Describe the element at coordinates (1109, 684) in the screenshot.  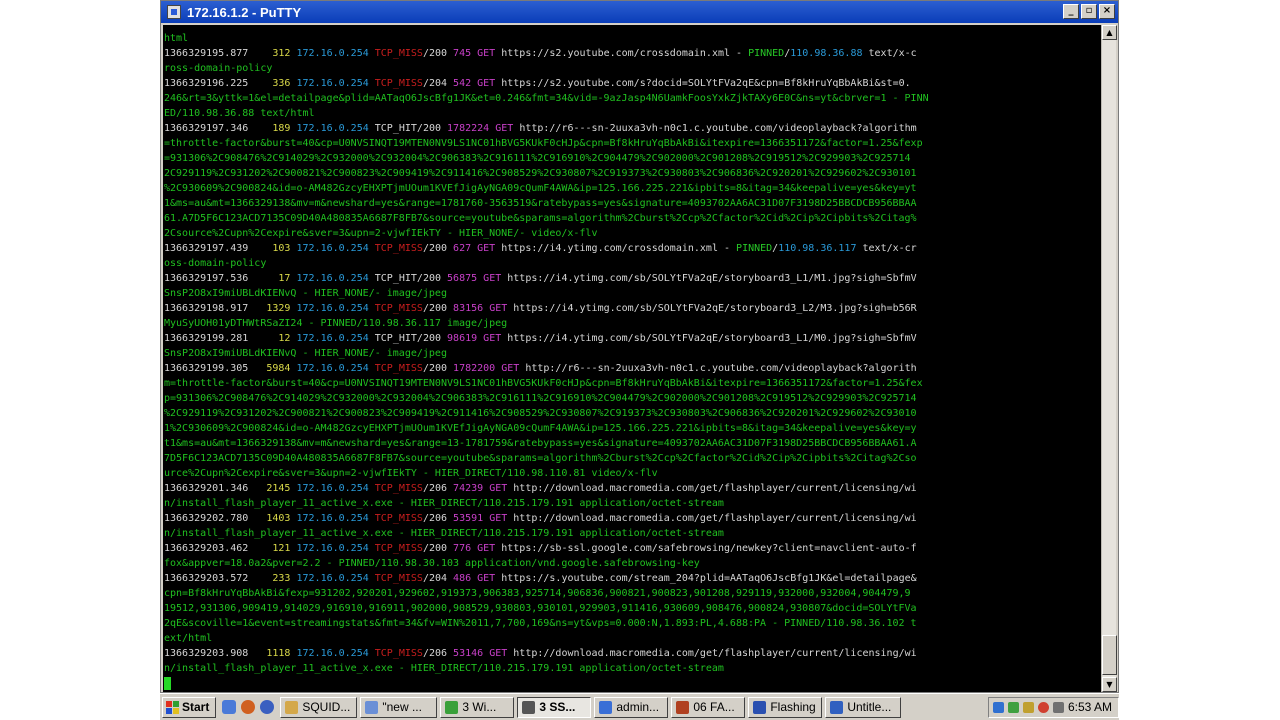
I see `scroll-down-button: ▼` at that location.